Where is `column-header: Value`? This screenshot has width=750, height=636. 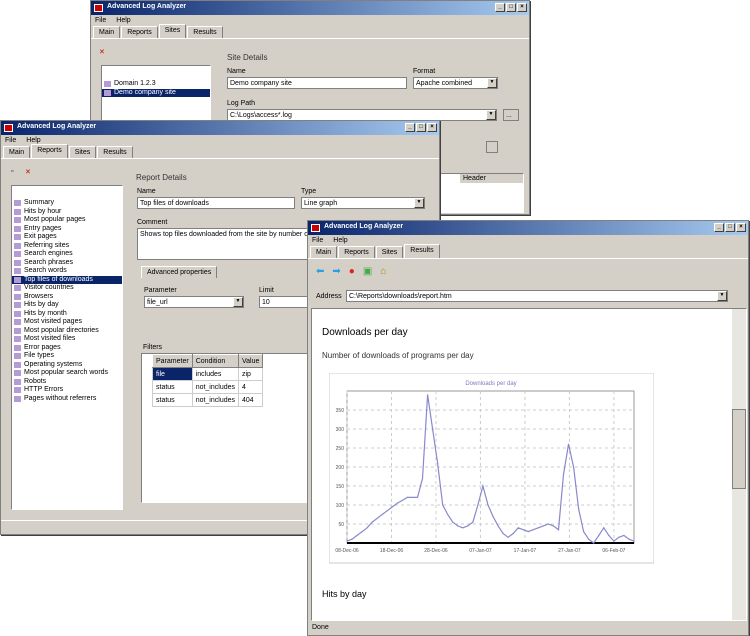 column-header: Value is located at coordinates (250, 361).